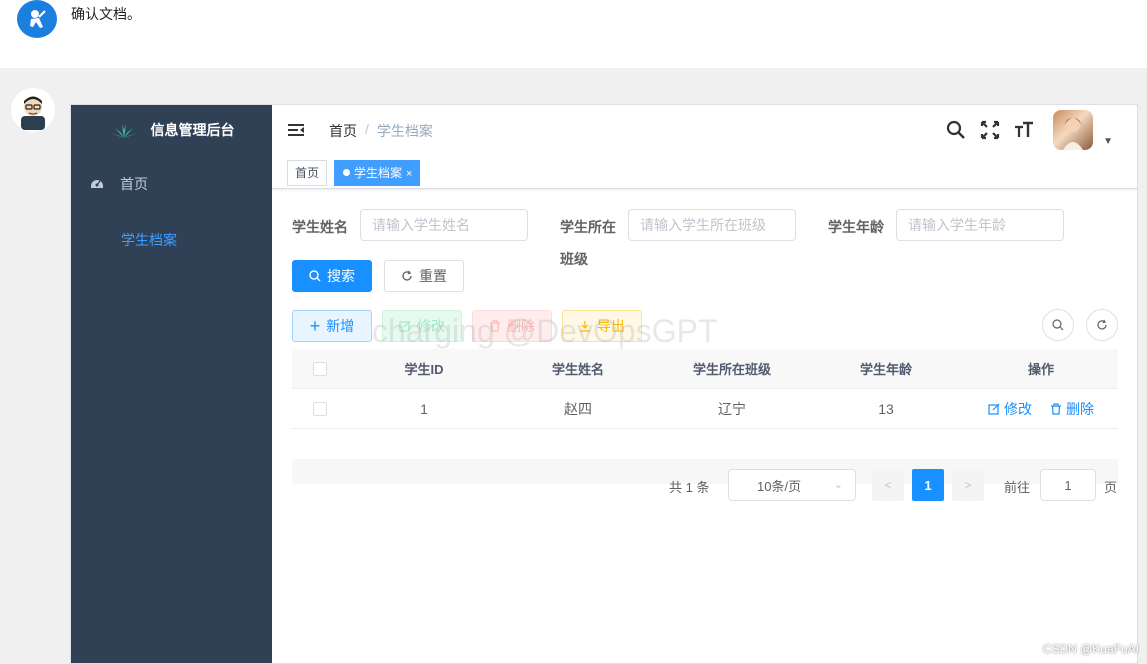 Image resolution: width=1147 pixels, height=664 pixels. I want to click on tag-label: 学生档案, so click(378, 173).